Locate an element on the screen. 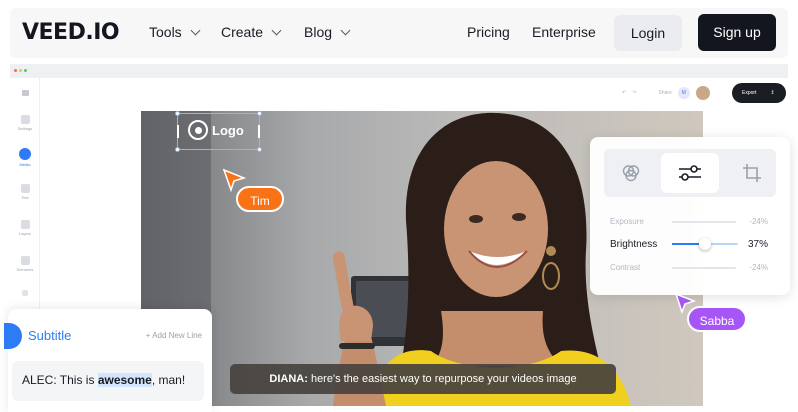 The height and width of the screenshot is (412, 798). add-new-line-button: + Add New Line is located at coordinates (174, 335).